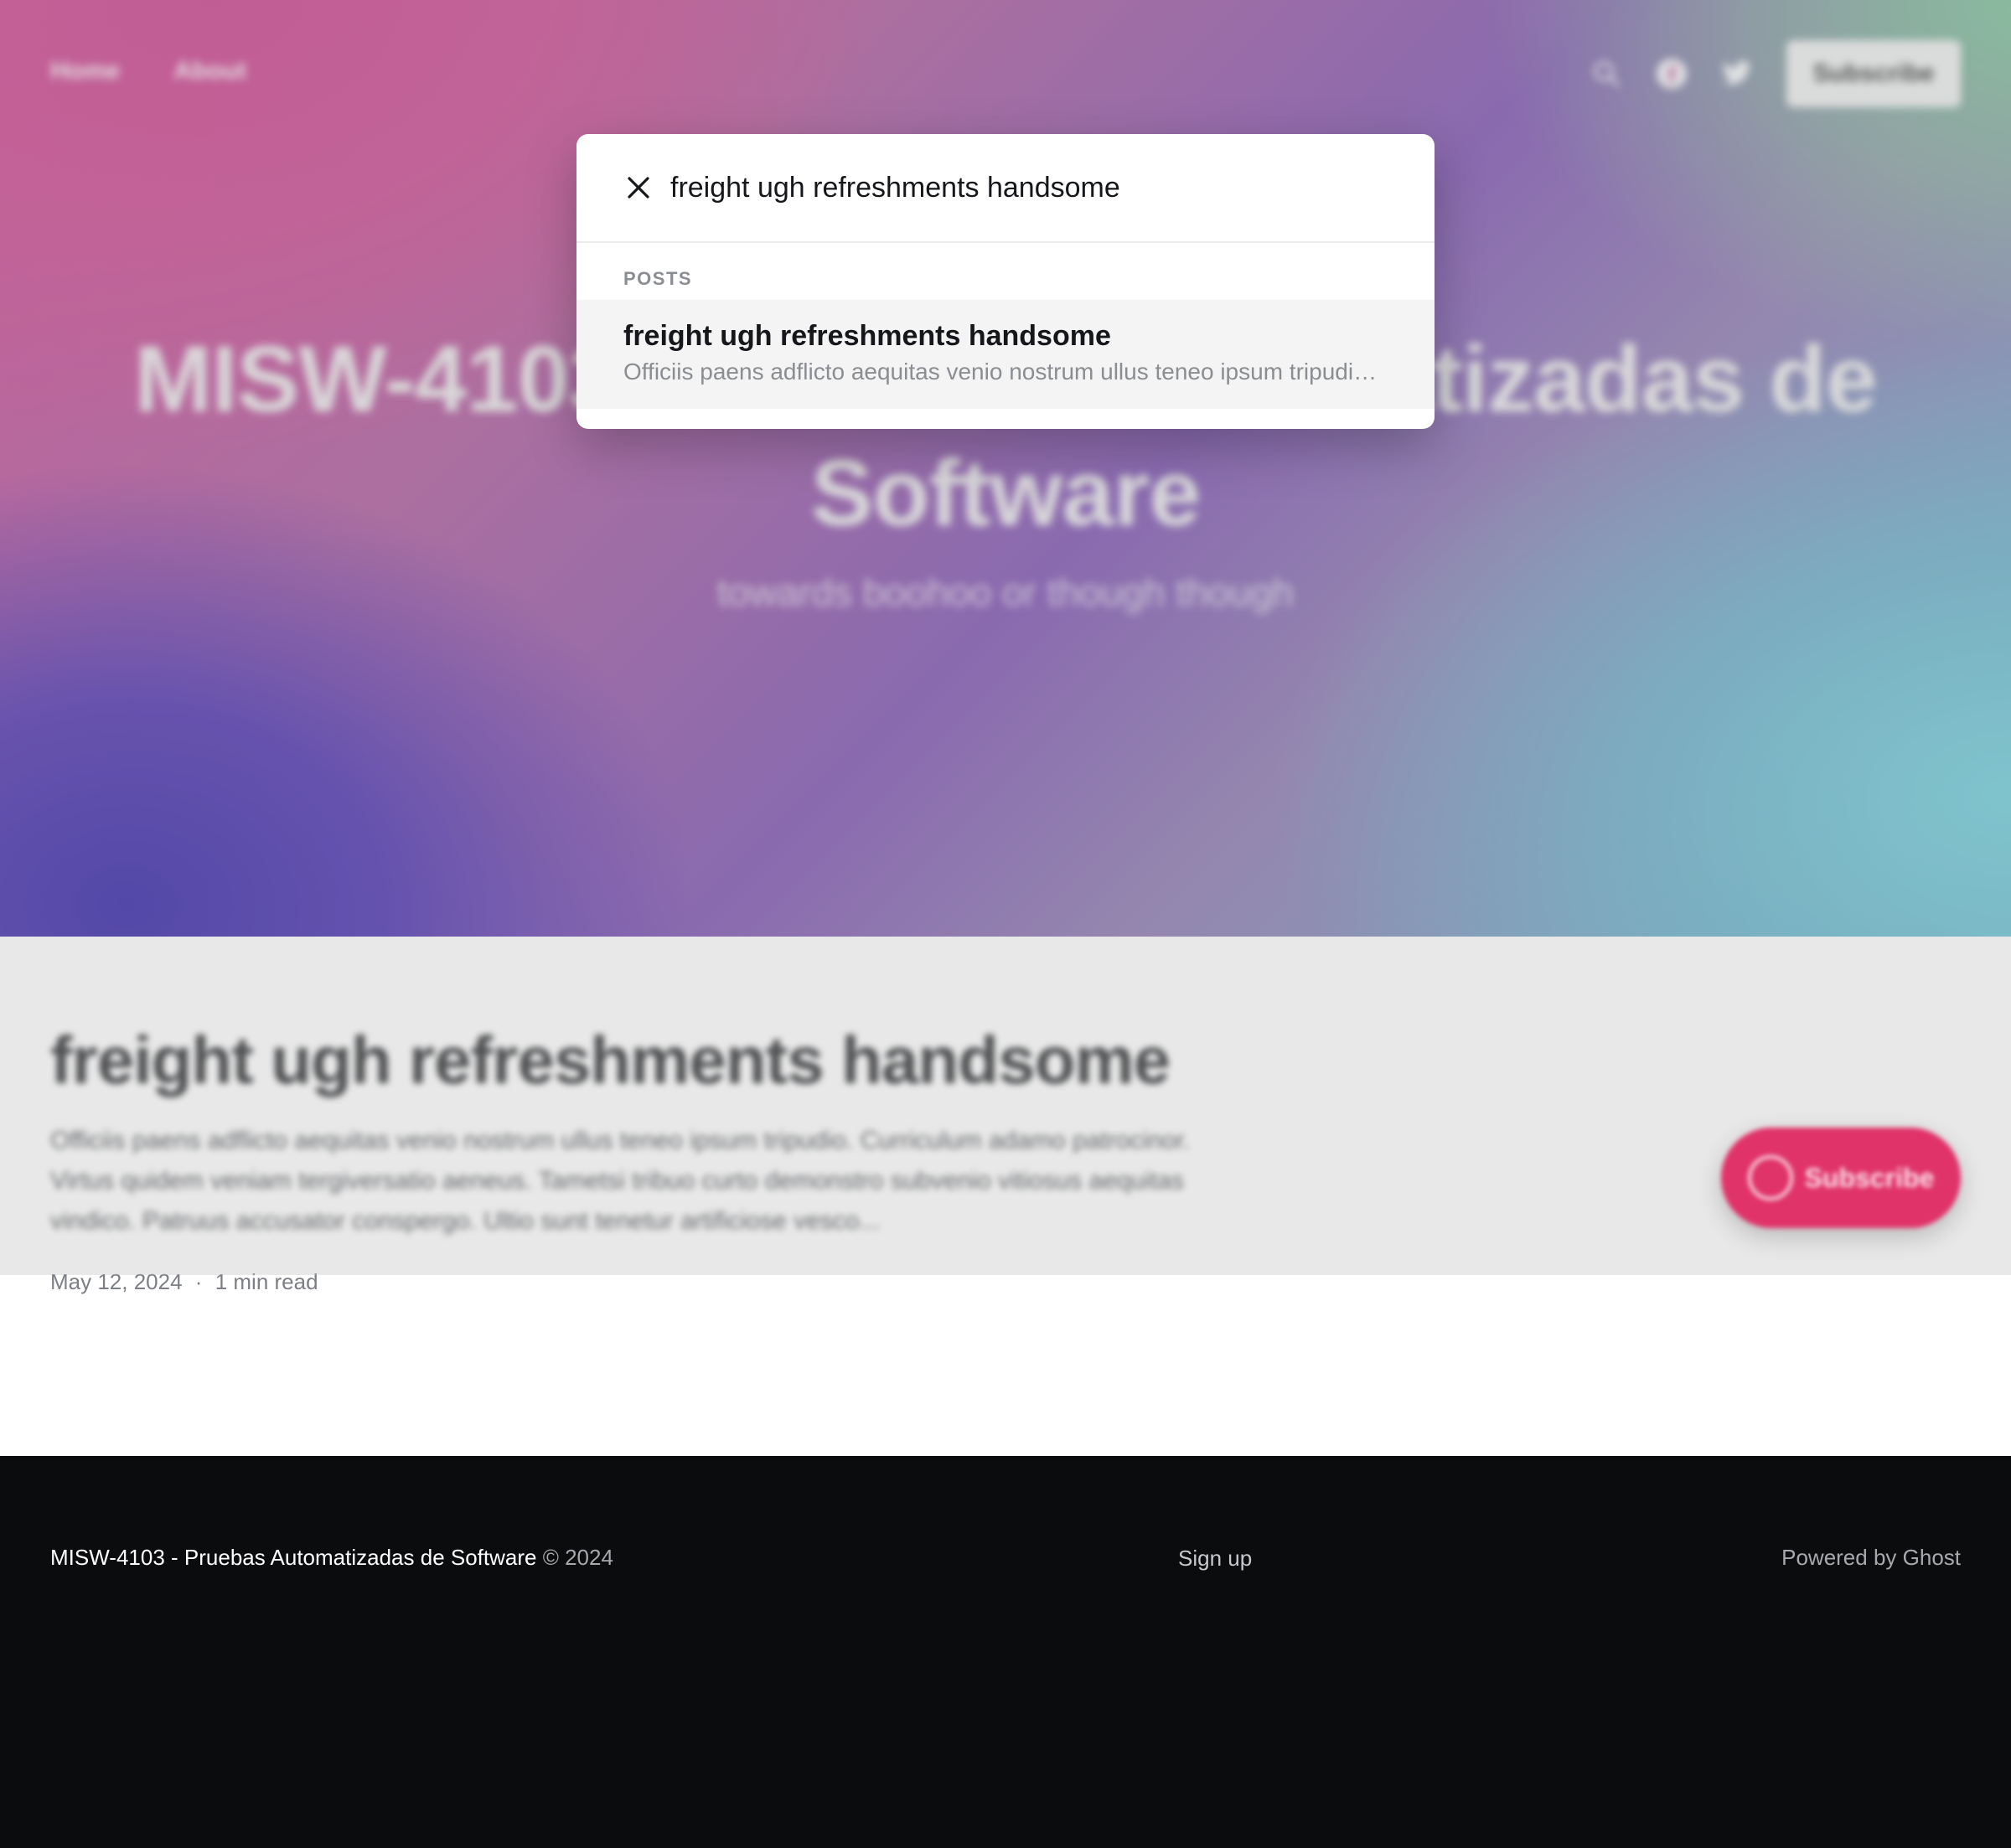 The height and width of the screenshot is (1848, 2011). I want to click on close-icon, so click(638, 187).